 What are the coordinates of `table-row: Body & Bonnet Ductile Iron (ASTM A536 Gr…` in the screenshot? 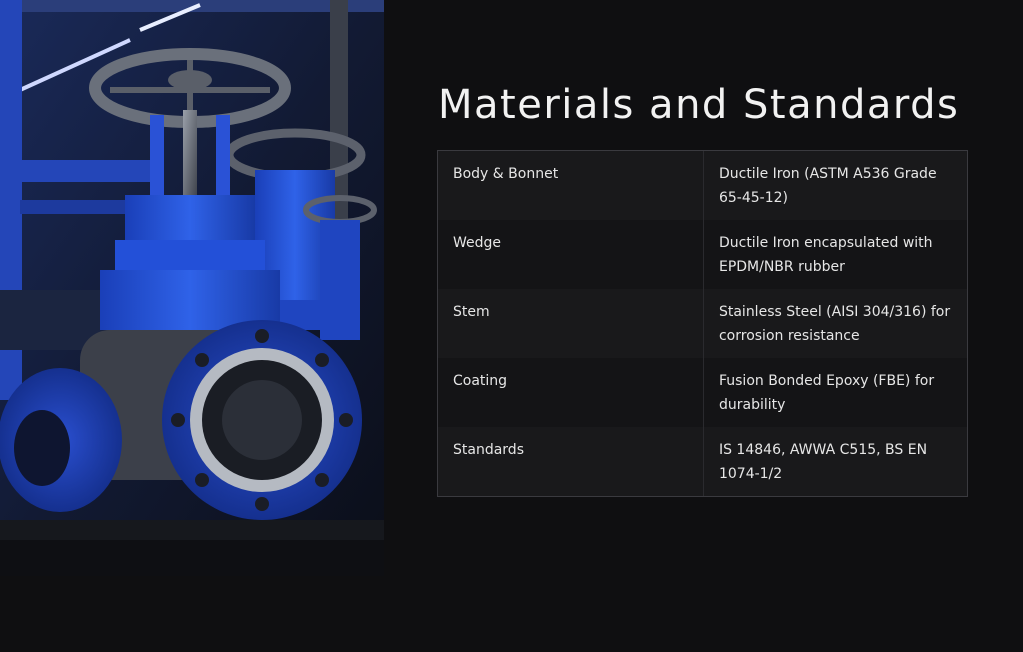 It's located at (702, 185).